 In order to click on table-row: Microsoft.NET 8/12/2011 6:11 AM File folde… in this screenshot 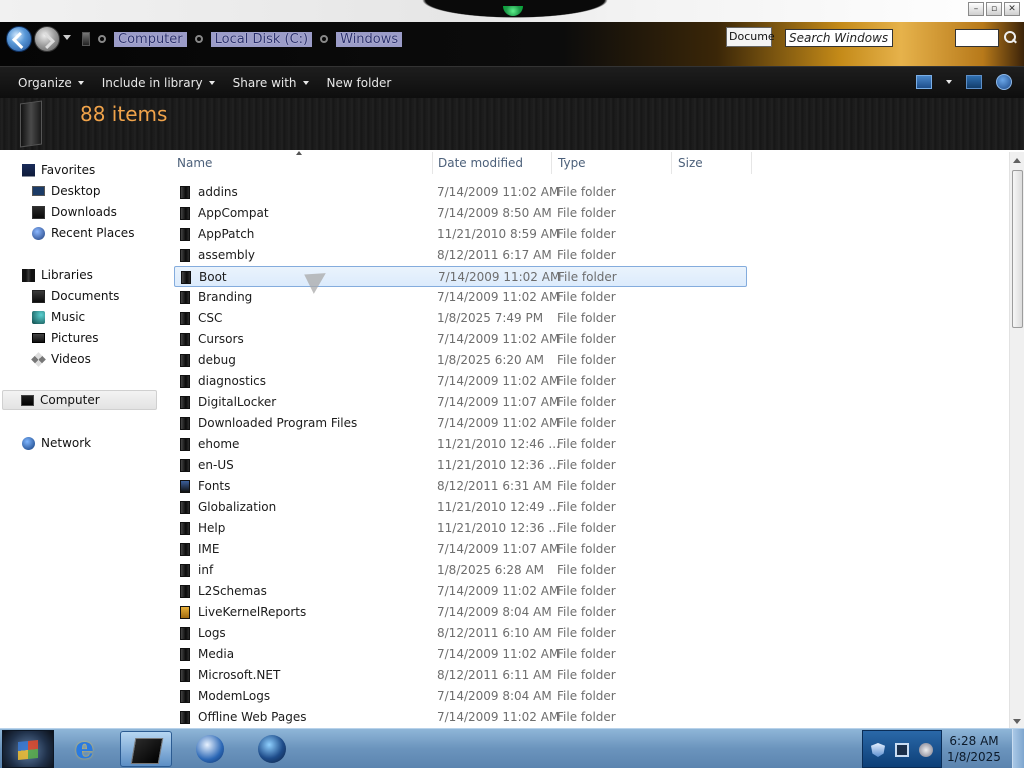, I will do `click(460, 675)`.